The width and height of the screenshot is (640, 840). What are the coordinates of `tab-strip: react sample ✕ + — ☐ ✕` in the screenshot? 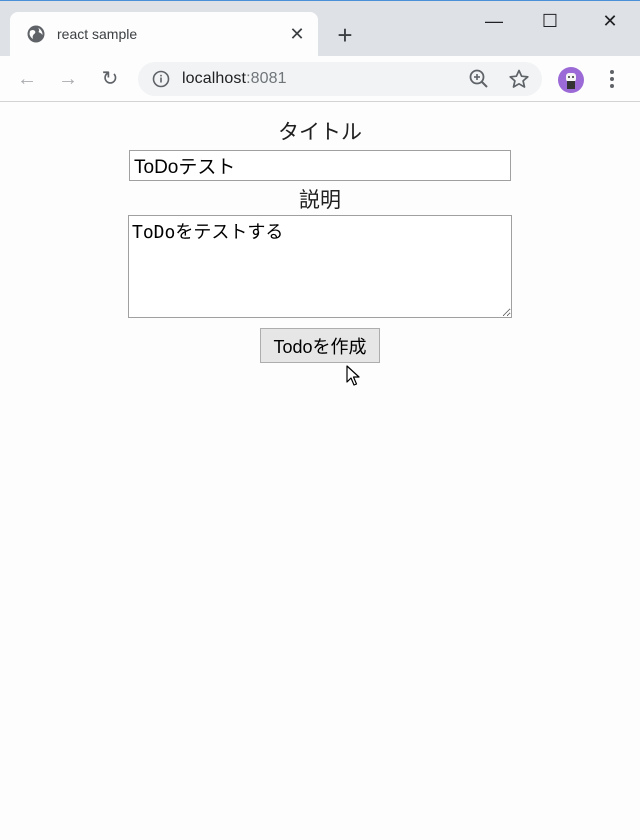 It's located at (320, 28).